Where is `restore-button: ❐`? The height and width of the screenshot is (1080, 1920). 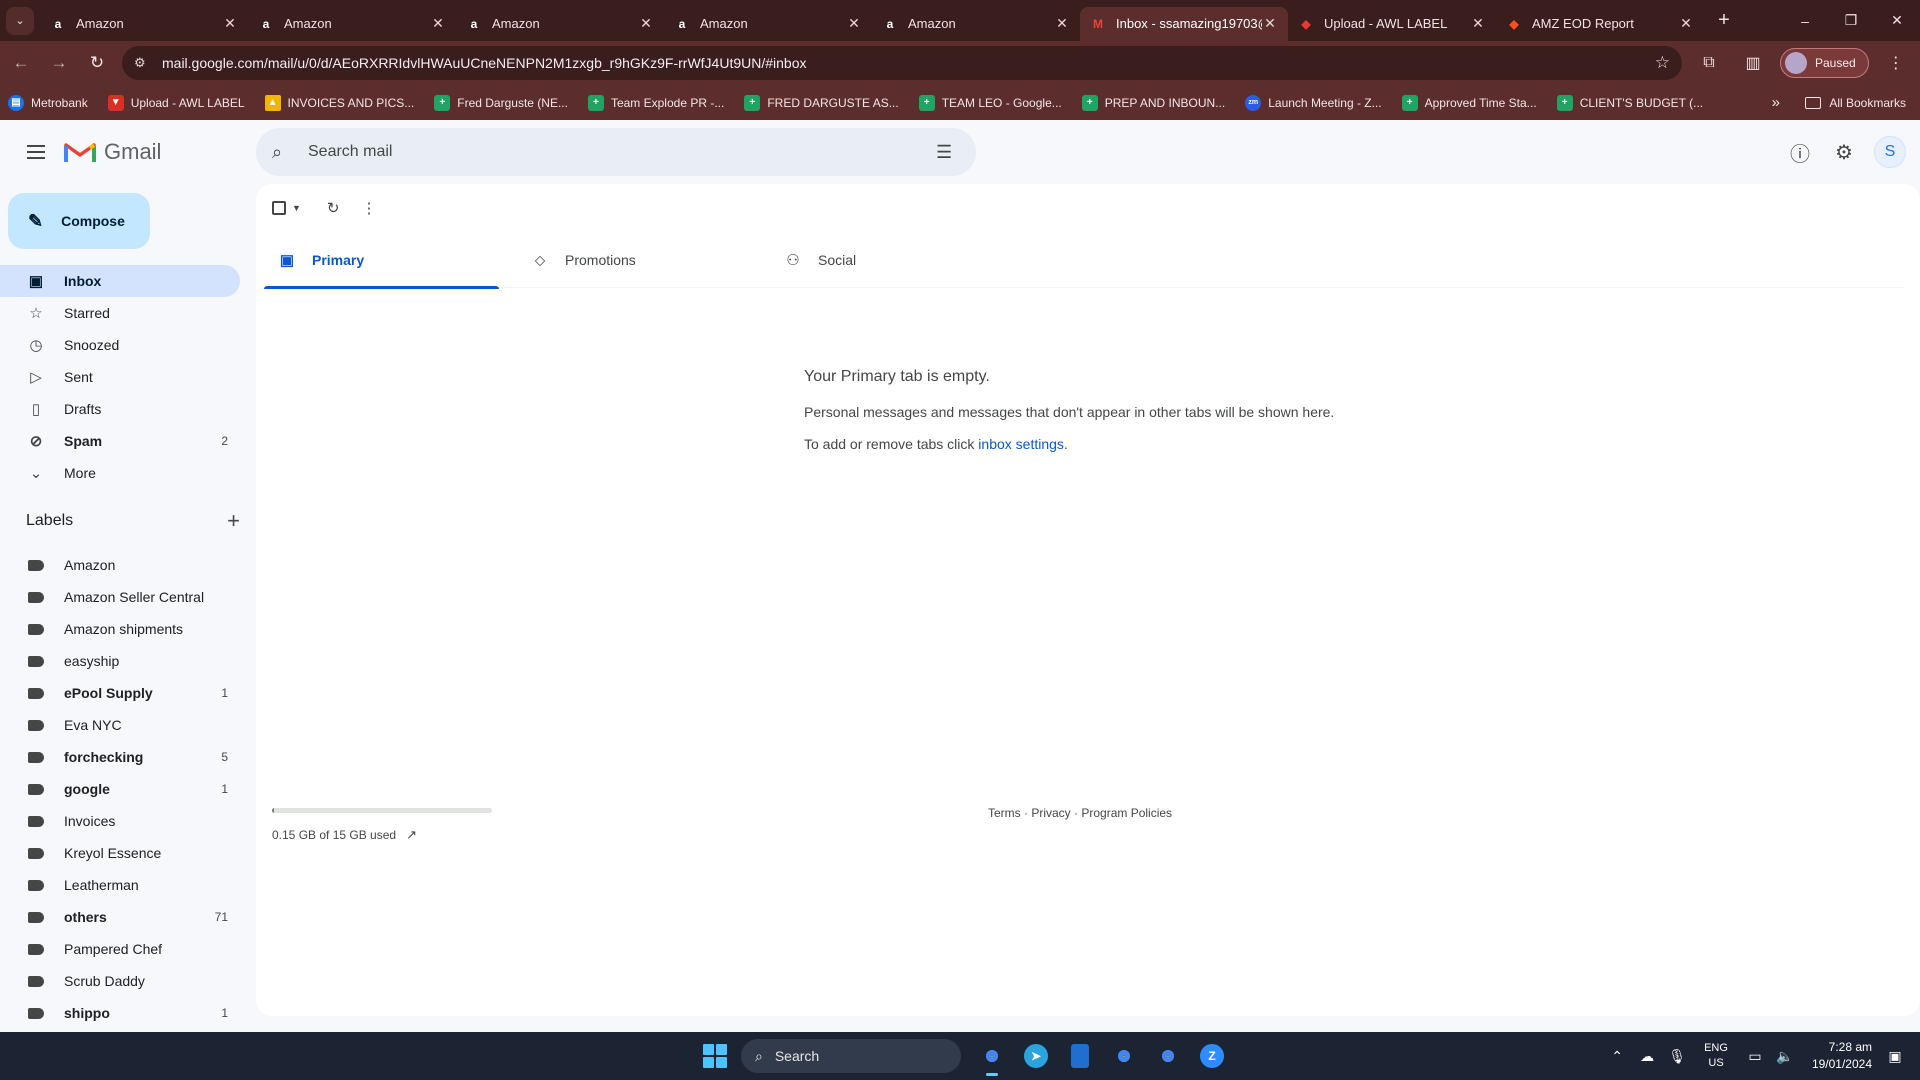
restore-button: ❐ is located at coordinates (1851, 20).